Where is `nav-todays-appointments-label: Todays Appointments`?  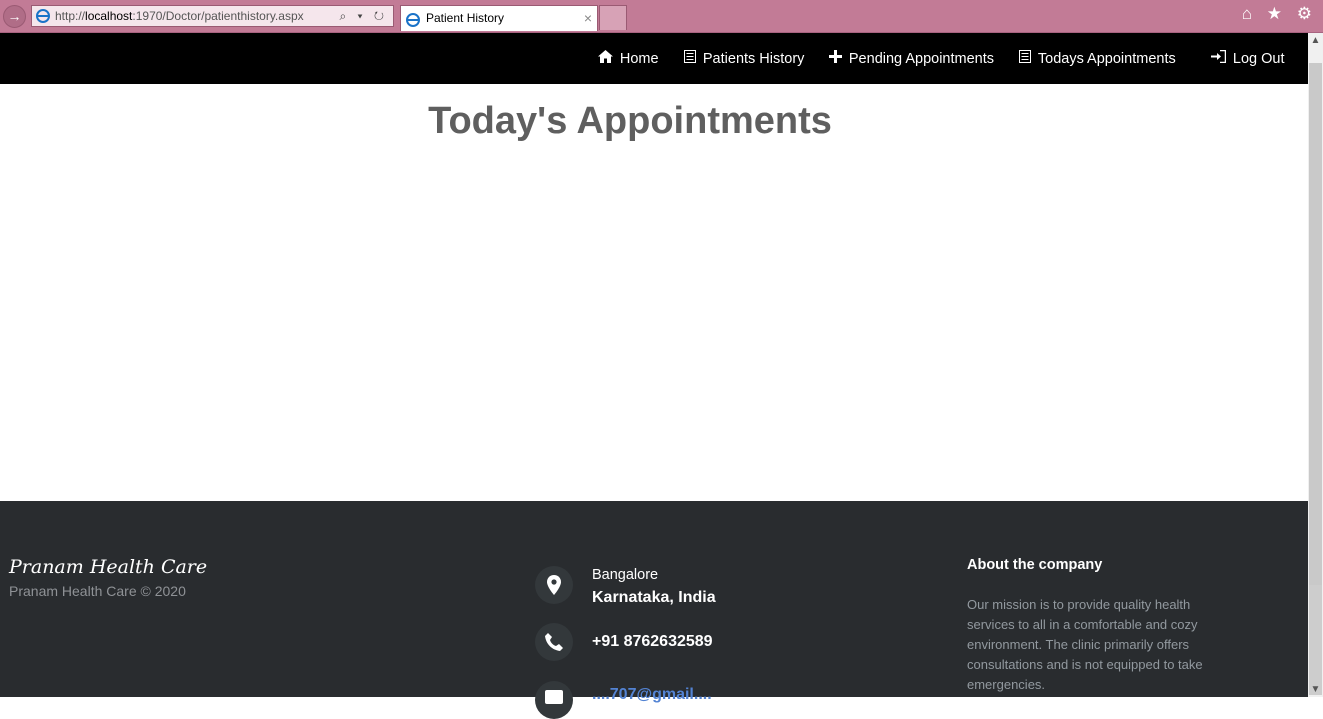 nav-todays-appointments-label: Todays Appointments is located at coordinates (1106, 59).